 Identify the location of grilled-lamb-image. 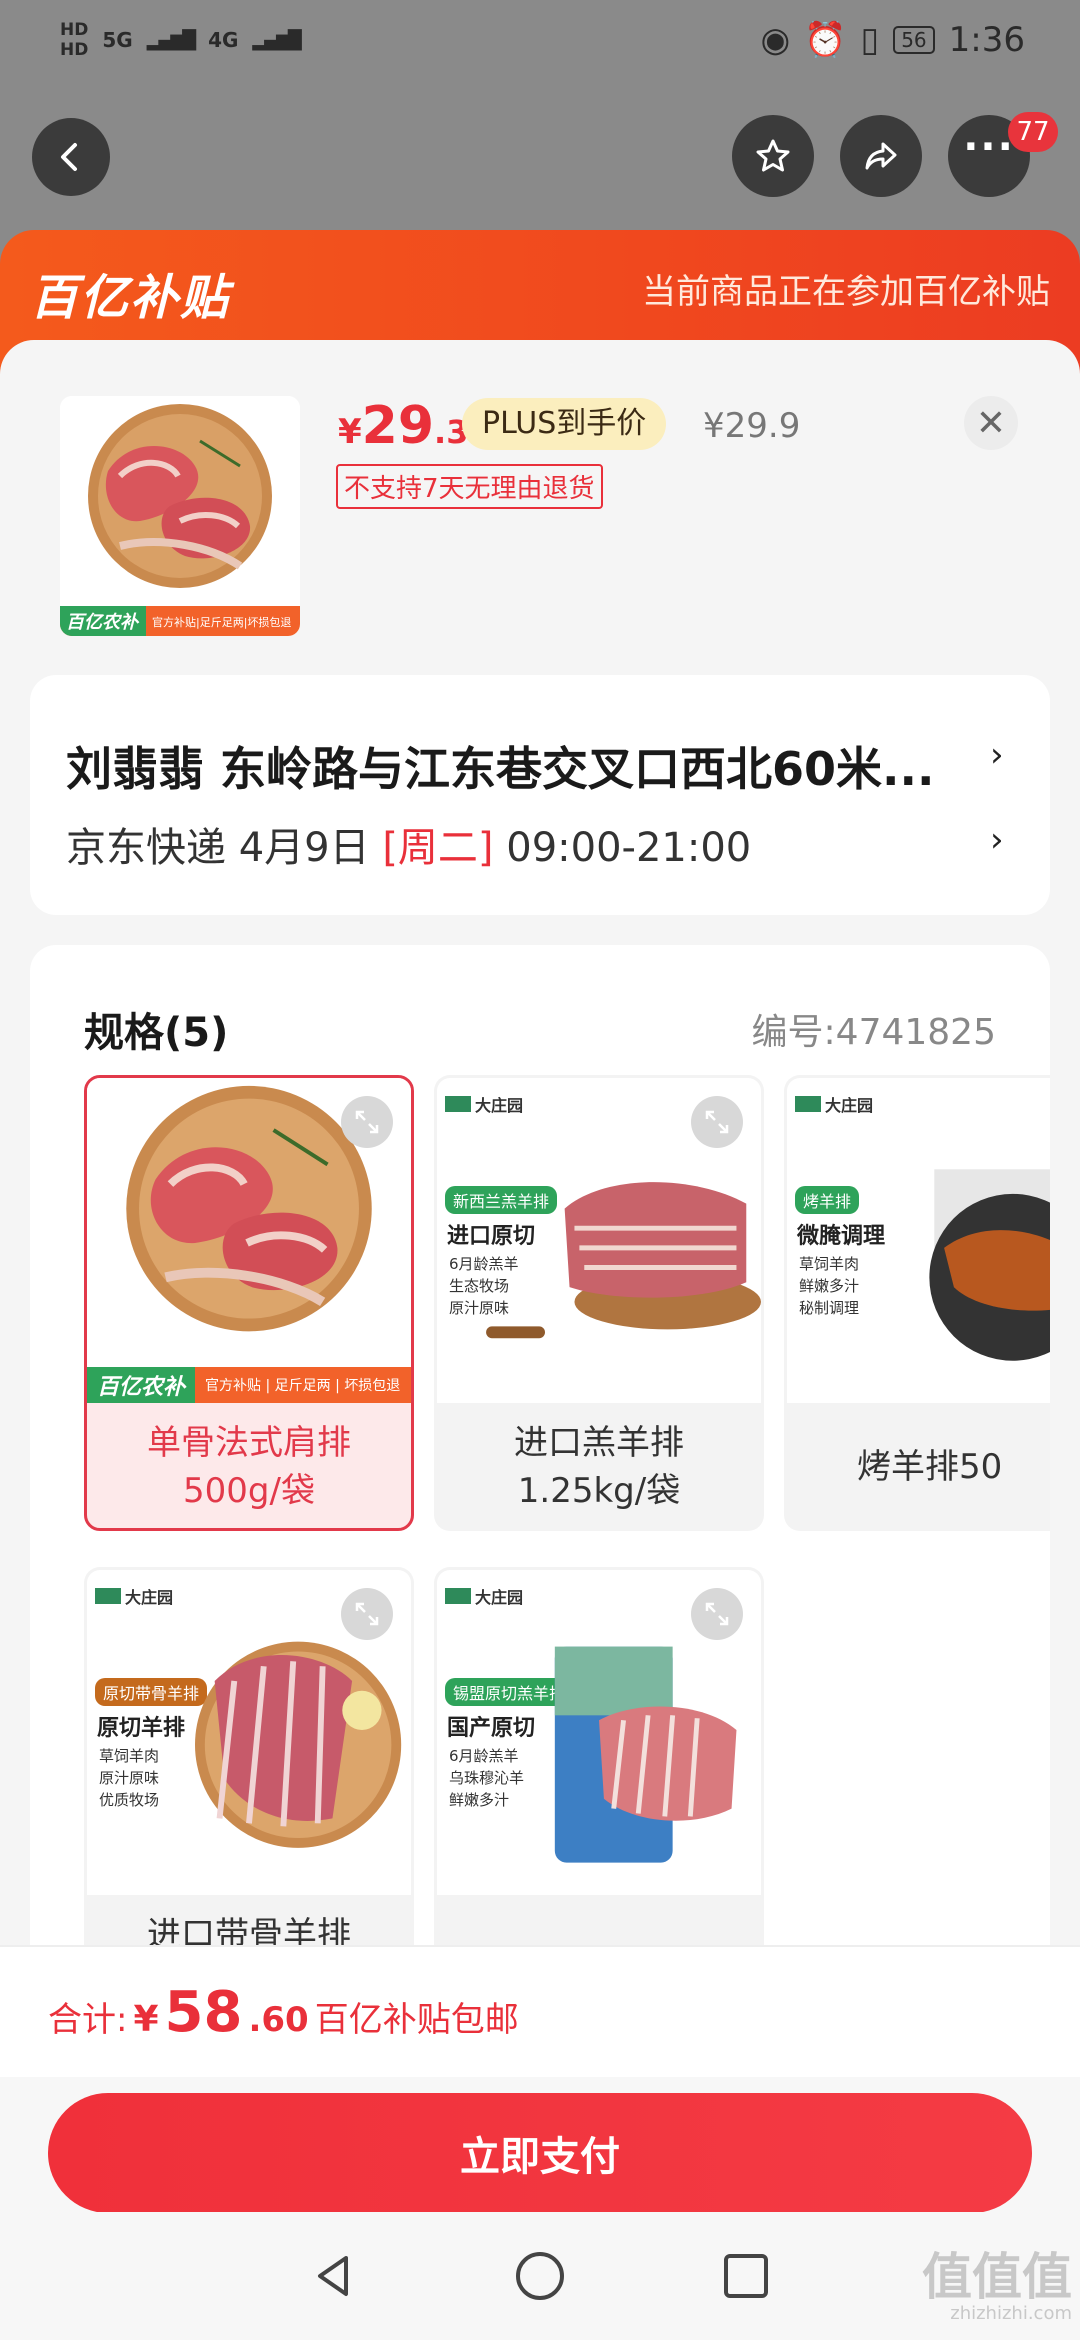
(989, 1265).